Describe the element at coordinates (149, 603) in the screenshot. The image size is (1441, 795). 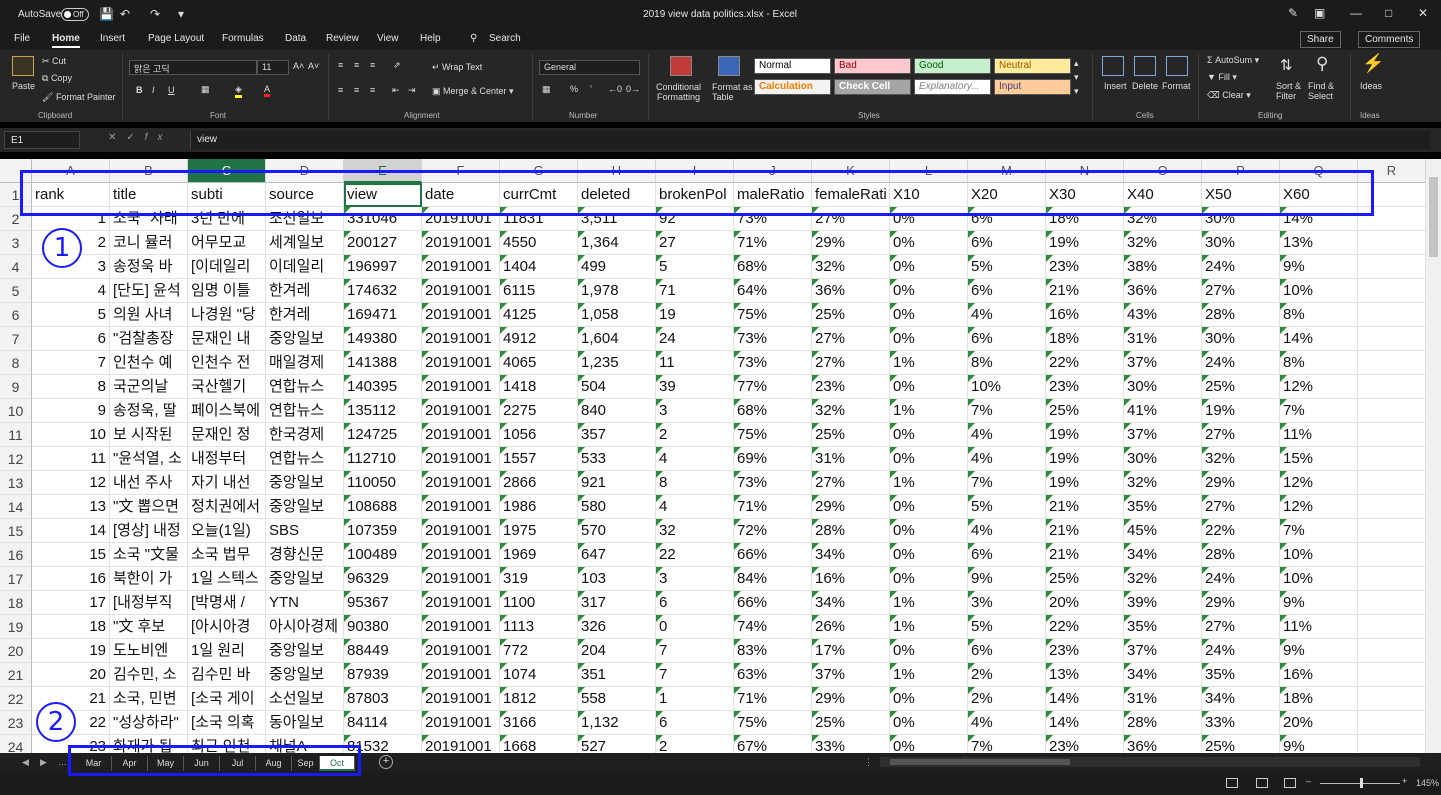
I see `cell: [내정부직` at that location.